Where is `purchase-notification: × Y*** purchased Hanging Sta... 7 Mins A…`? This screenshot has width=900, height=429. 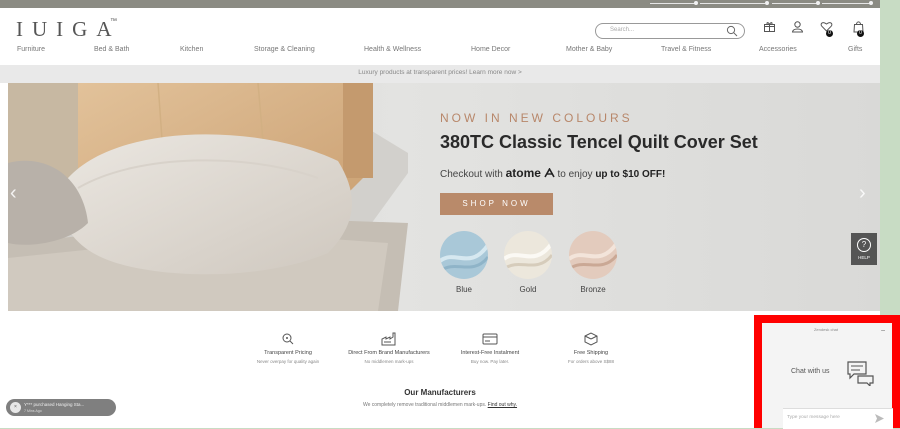
purchase-notification: × Y*** purchased Hanging Sta... 7 Mins A… is located at coordinates (61, 407).